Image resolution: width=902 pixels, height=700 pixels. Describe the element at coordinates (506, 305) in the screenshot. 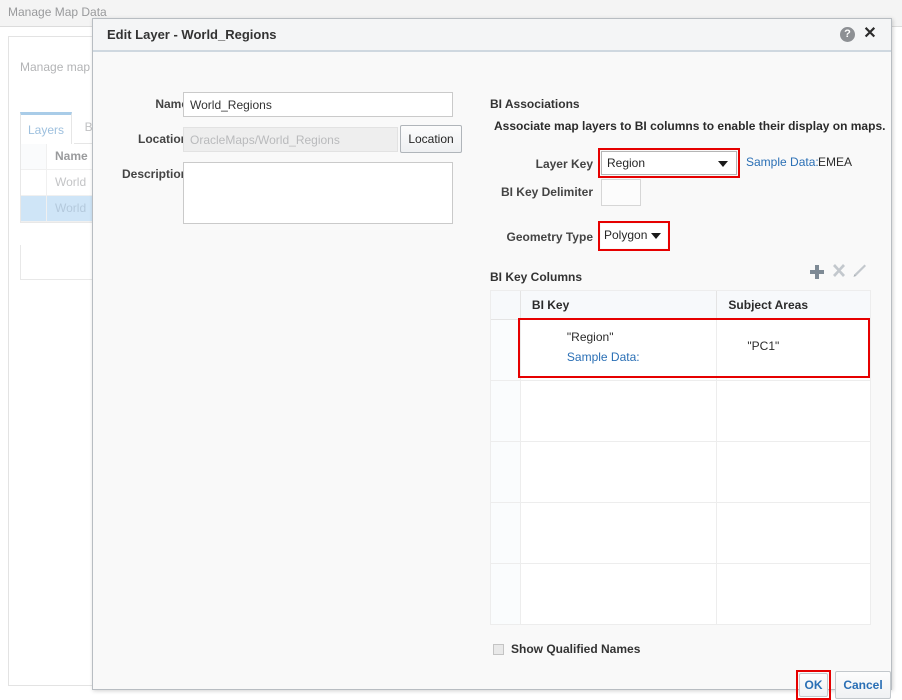

I see `bi-key-header-select-cell` at that location.